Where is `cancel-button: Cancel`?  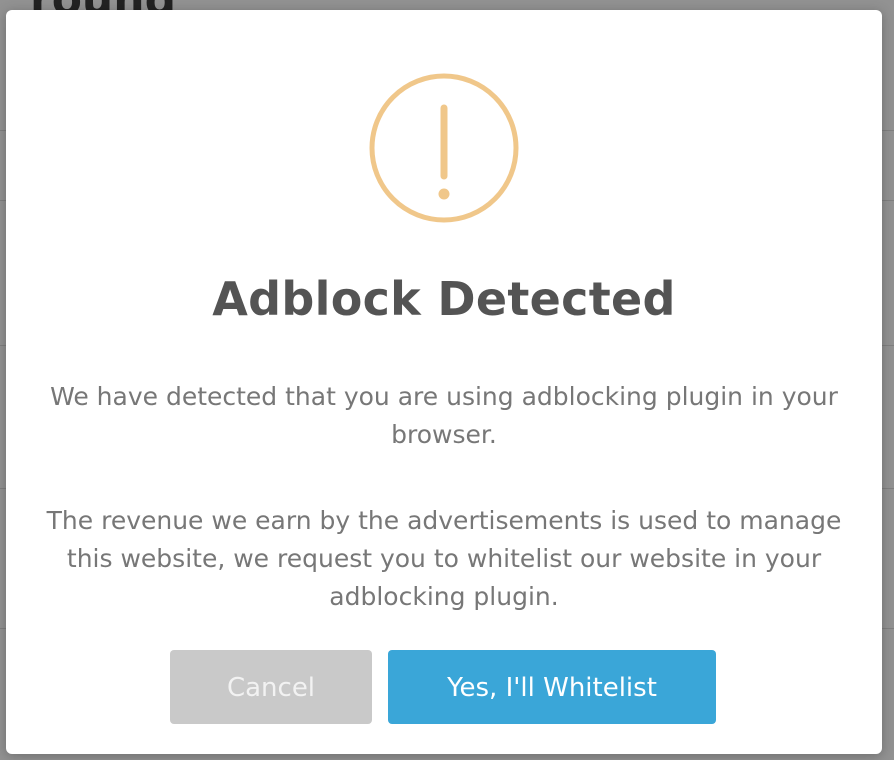
cancel-button: Cancel is located at coordinates (271, 687).